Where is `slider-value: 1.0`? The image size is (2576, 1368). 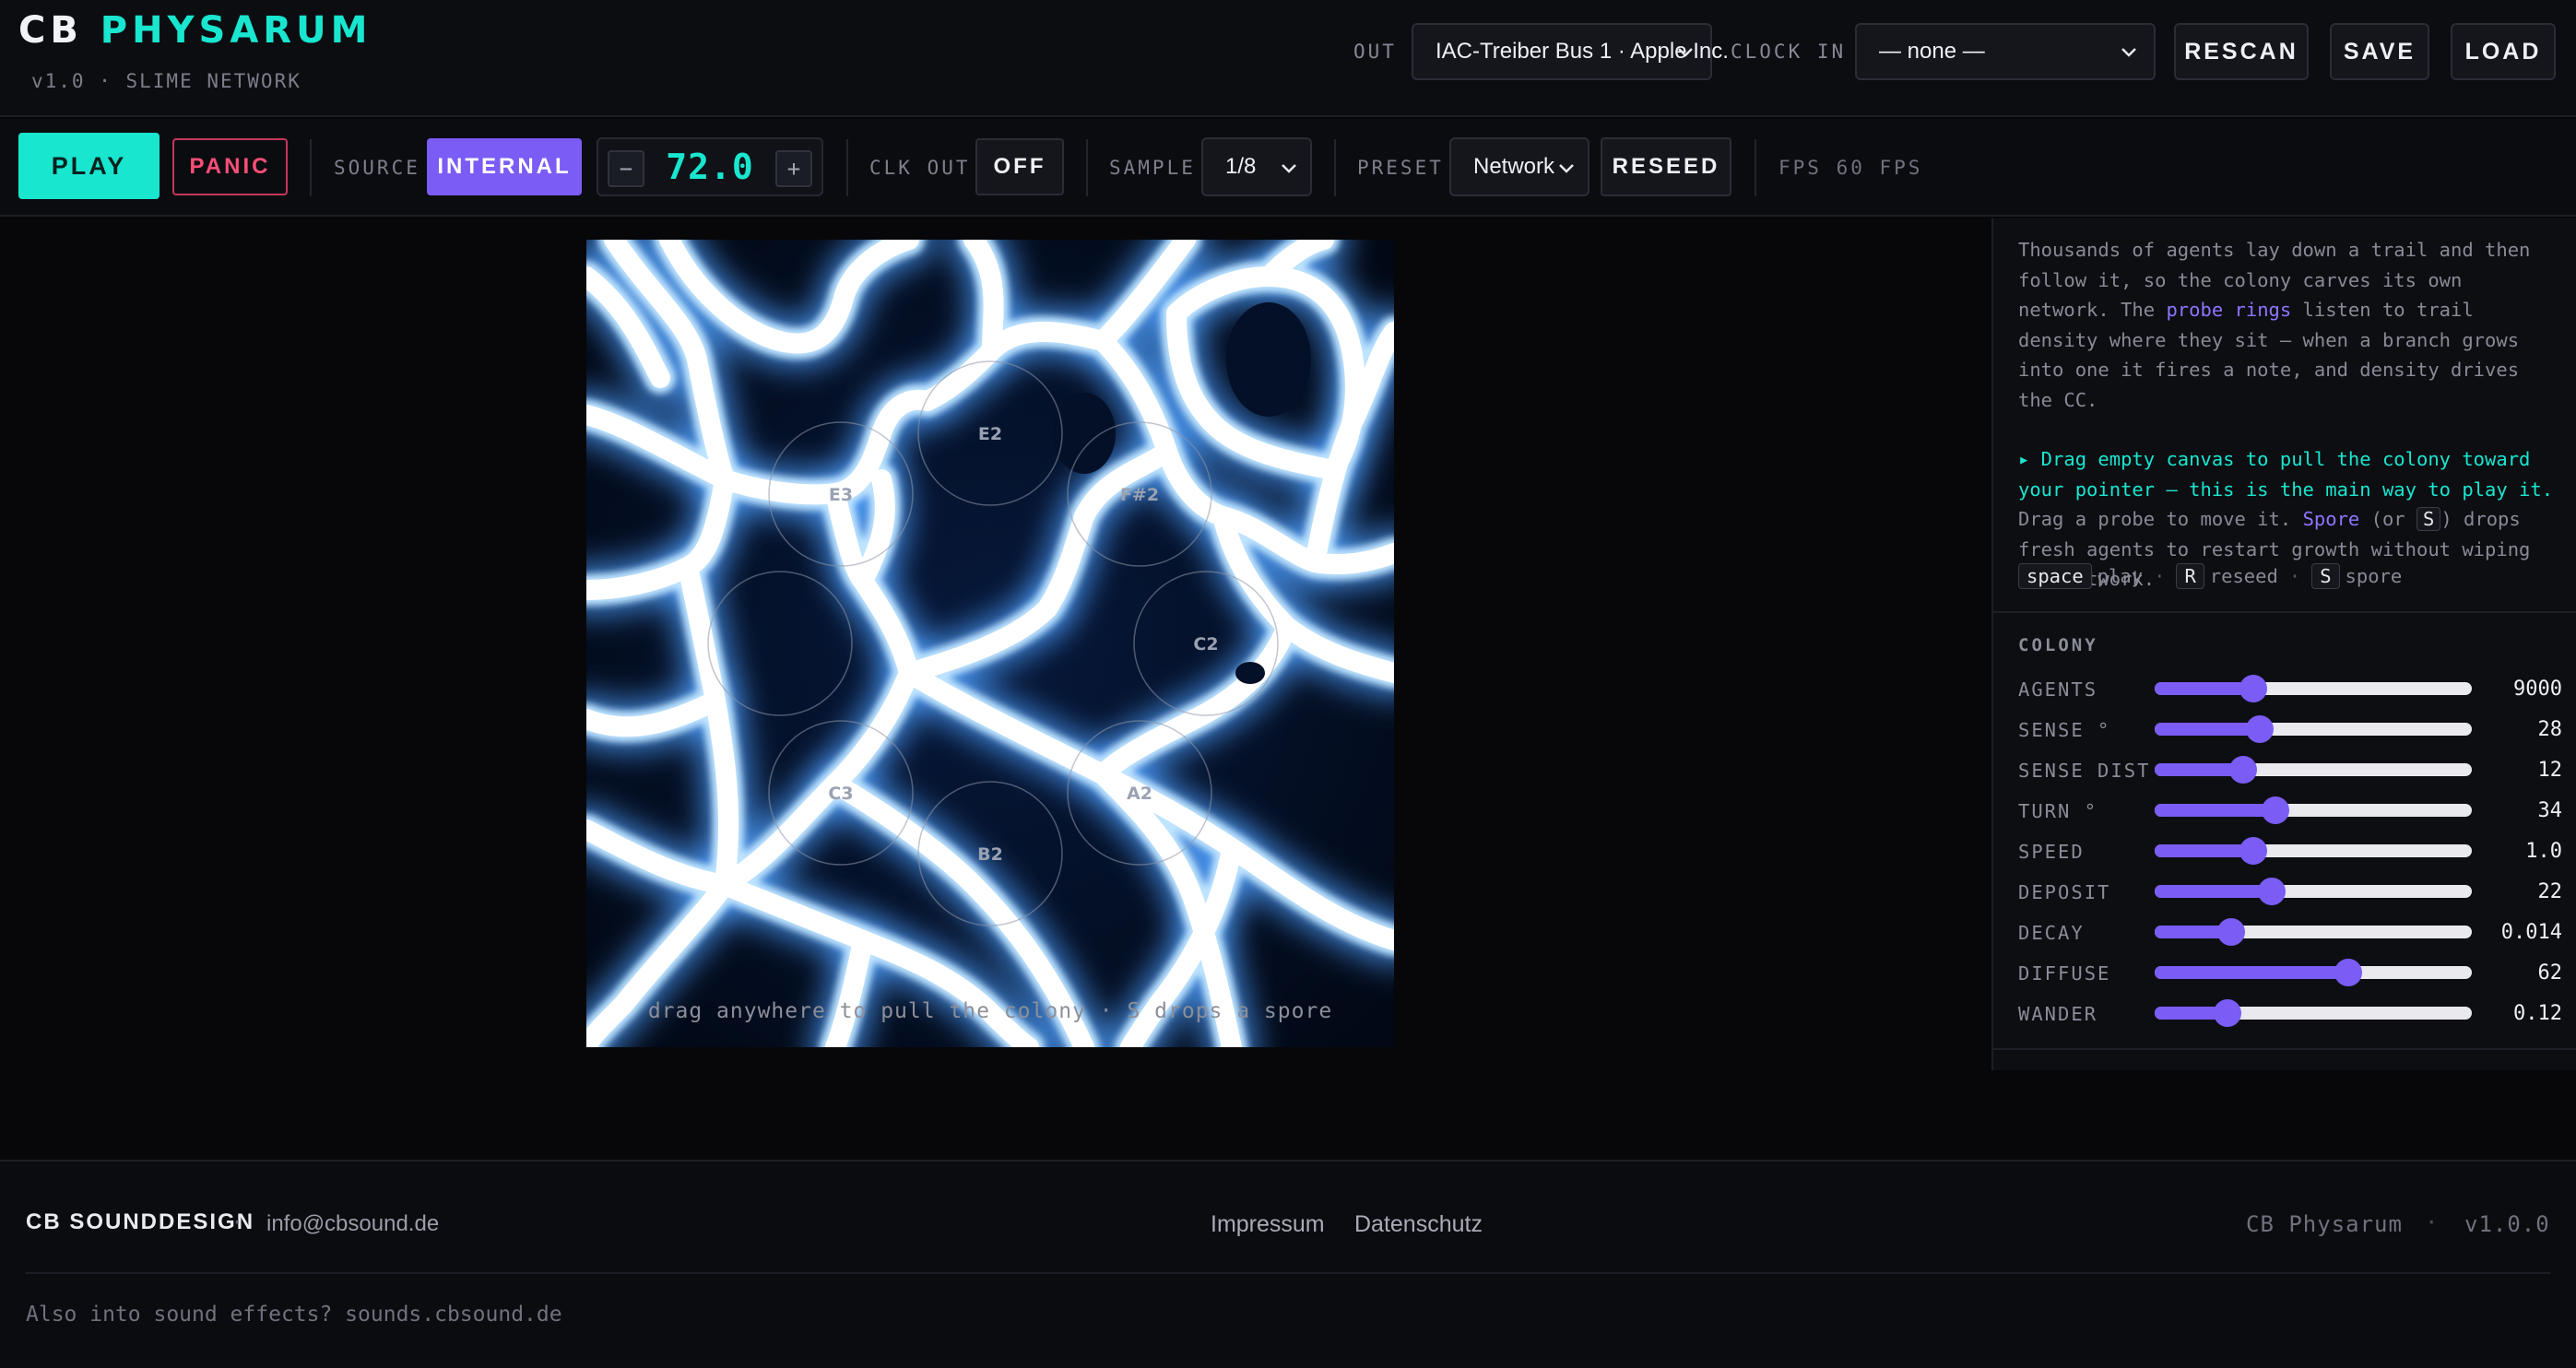
slider-value: 1.0 is located at coordinates (2543, 851).